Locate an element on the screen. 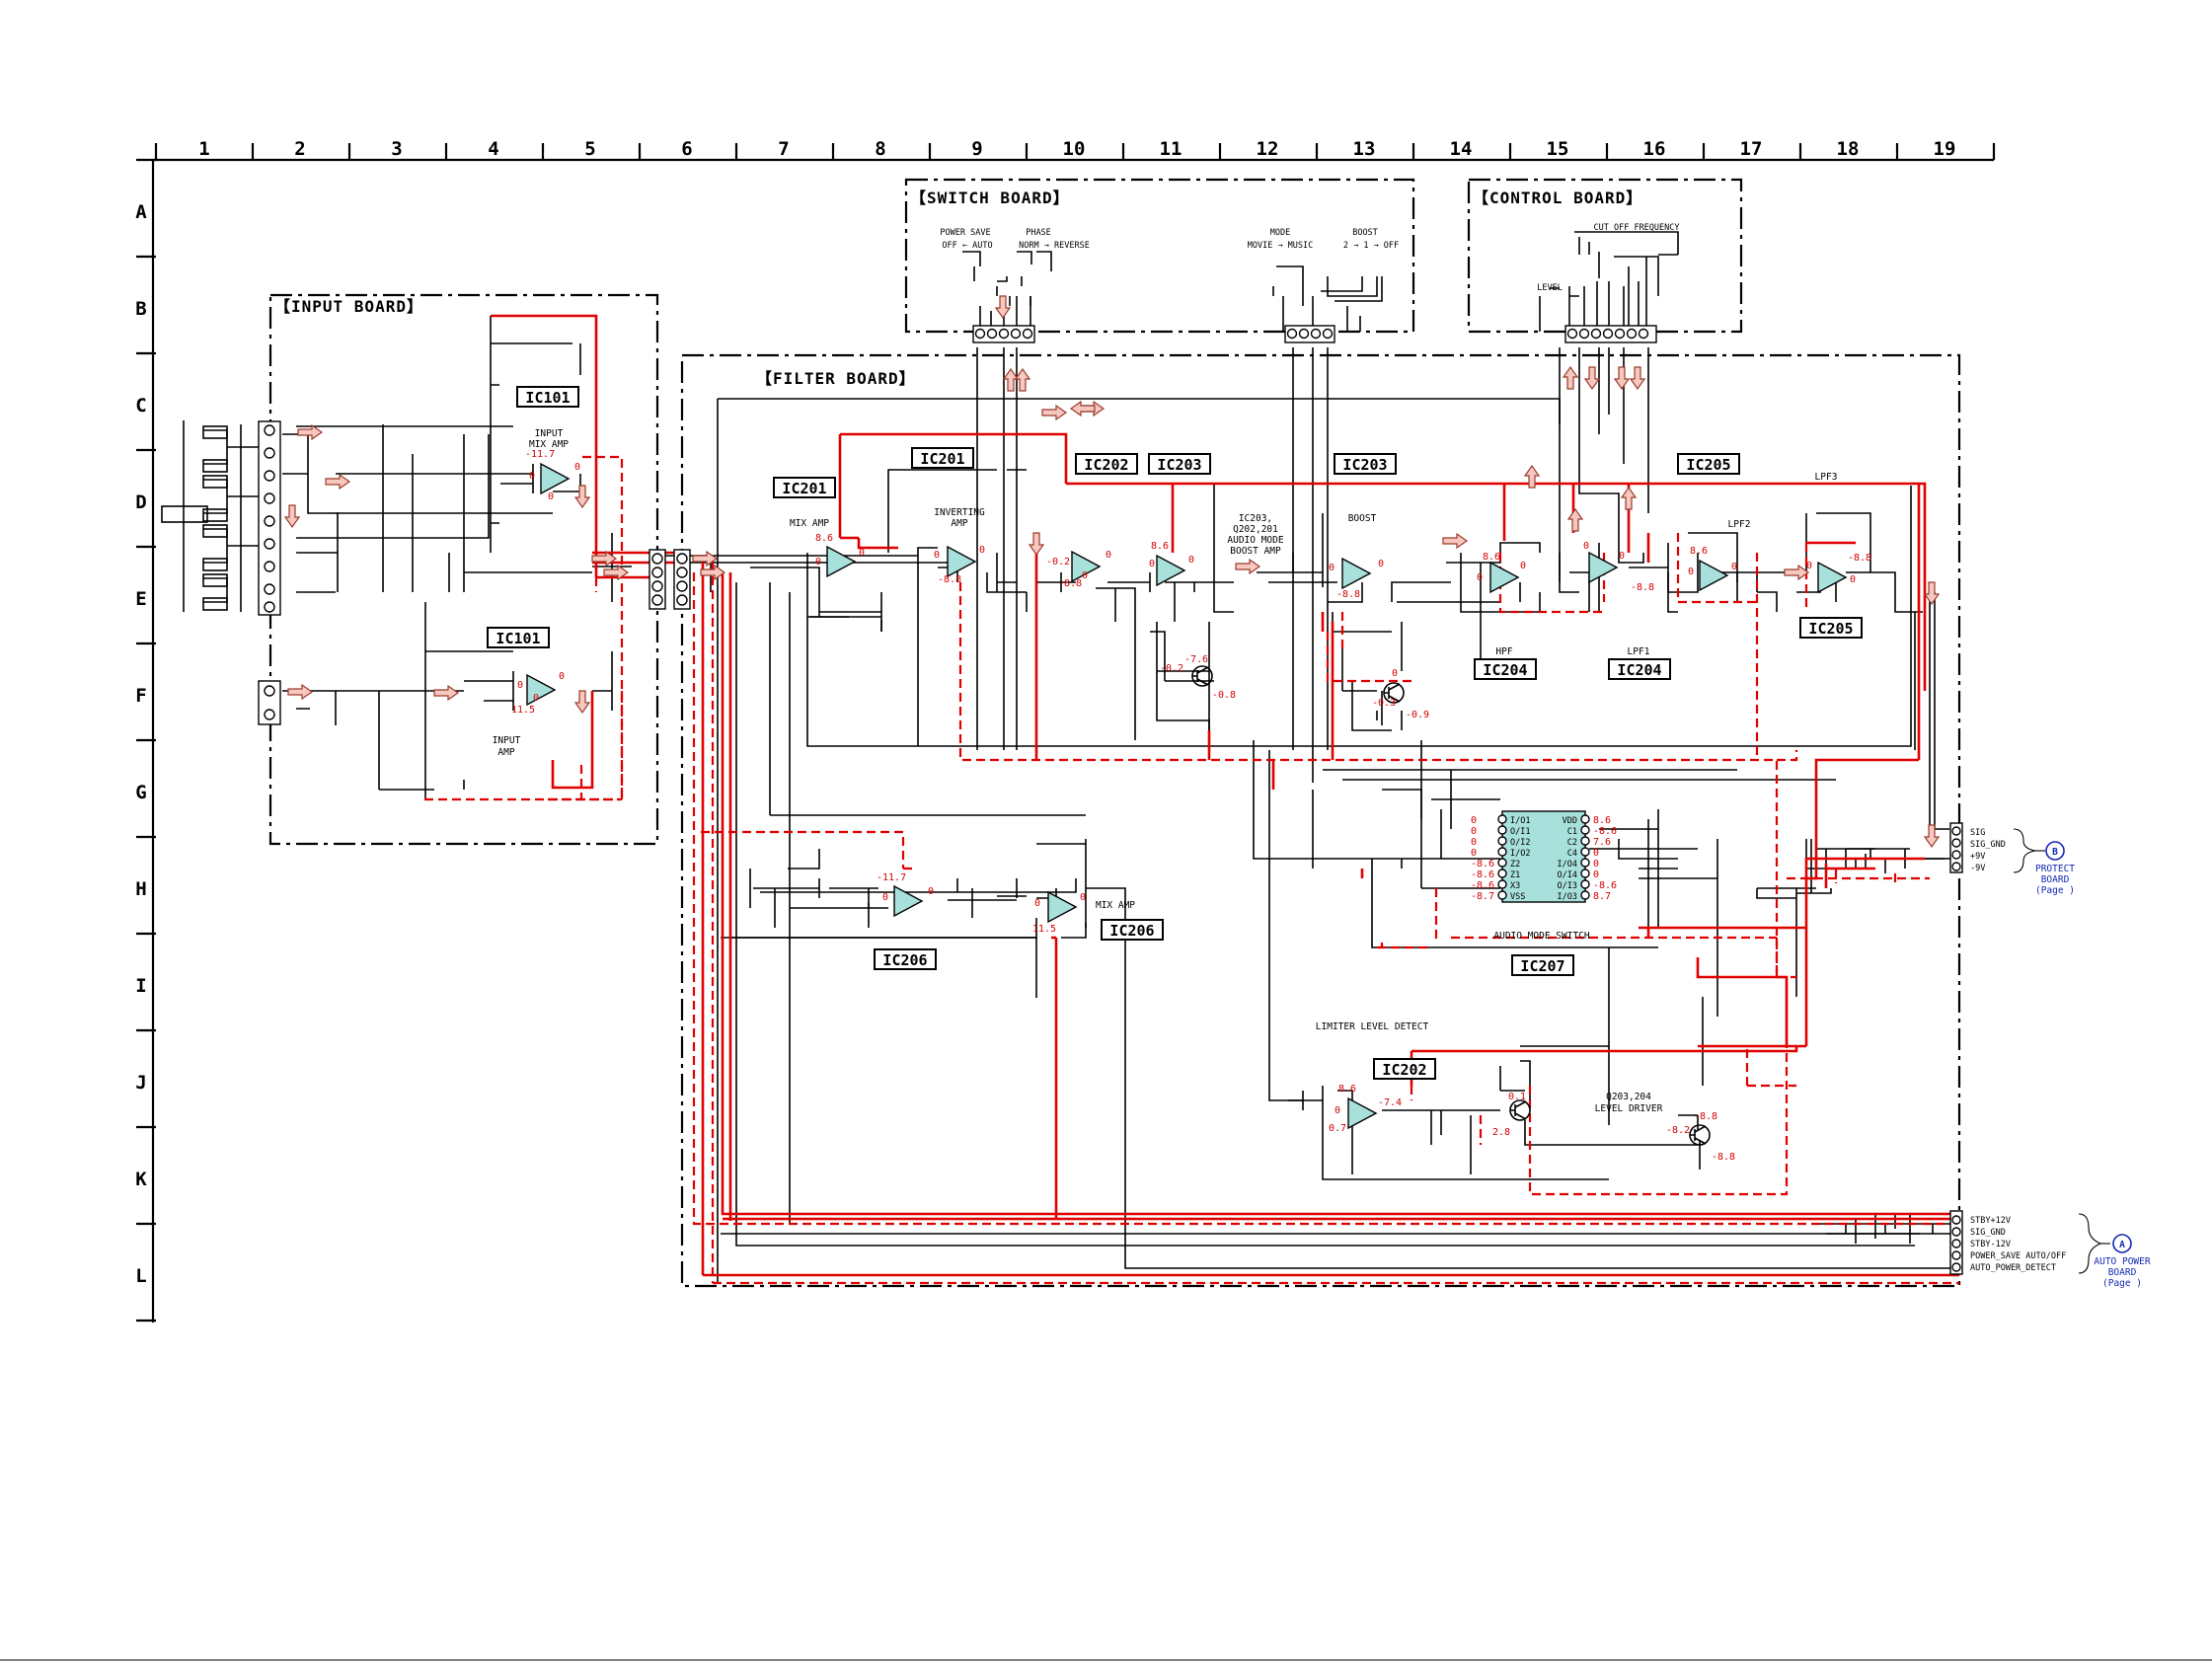 The image size is (2212, 1663). svg-text: IC201 is located at coordinates (804, 488).